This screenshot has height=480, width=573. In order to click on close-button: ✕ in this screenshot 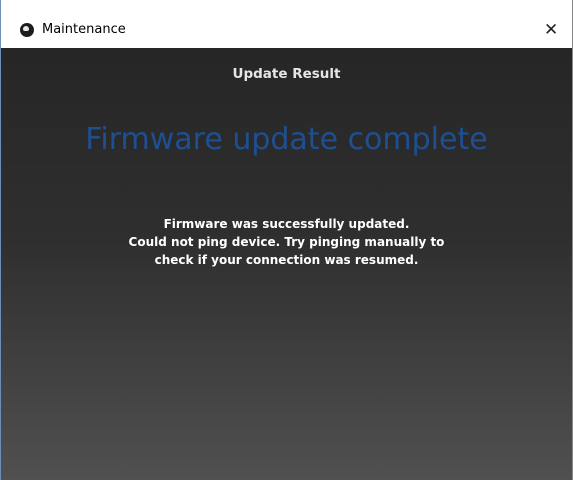, I will do `click(551, 30)`.